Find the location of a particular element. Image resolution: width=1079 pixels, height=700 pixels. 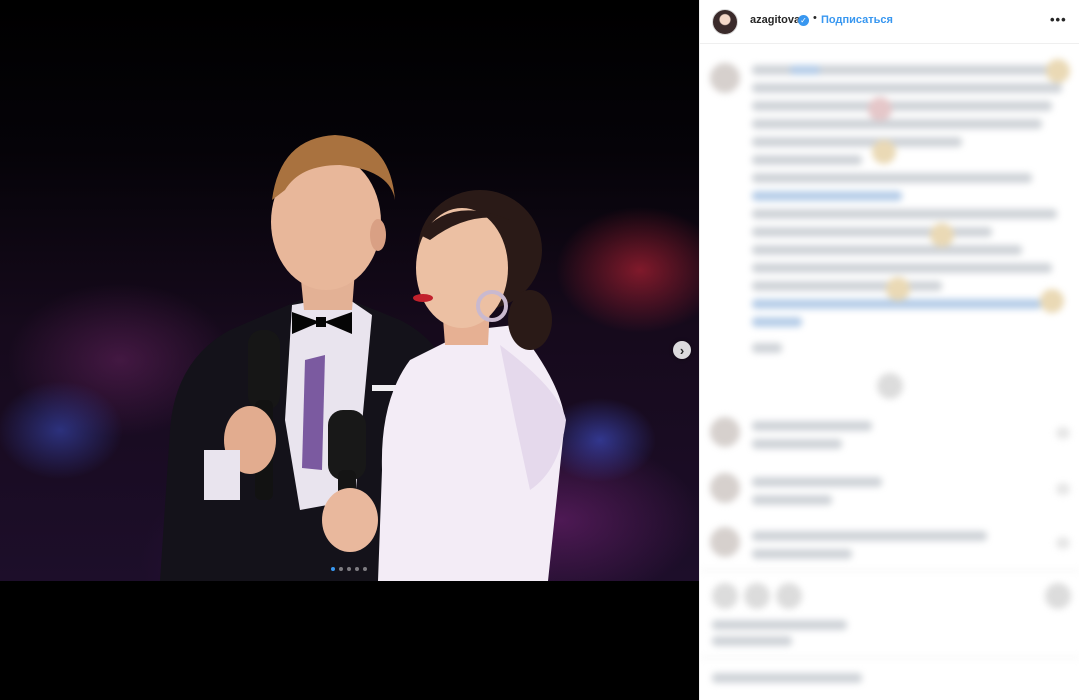

like-icon is located at coordinates (725, 596).